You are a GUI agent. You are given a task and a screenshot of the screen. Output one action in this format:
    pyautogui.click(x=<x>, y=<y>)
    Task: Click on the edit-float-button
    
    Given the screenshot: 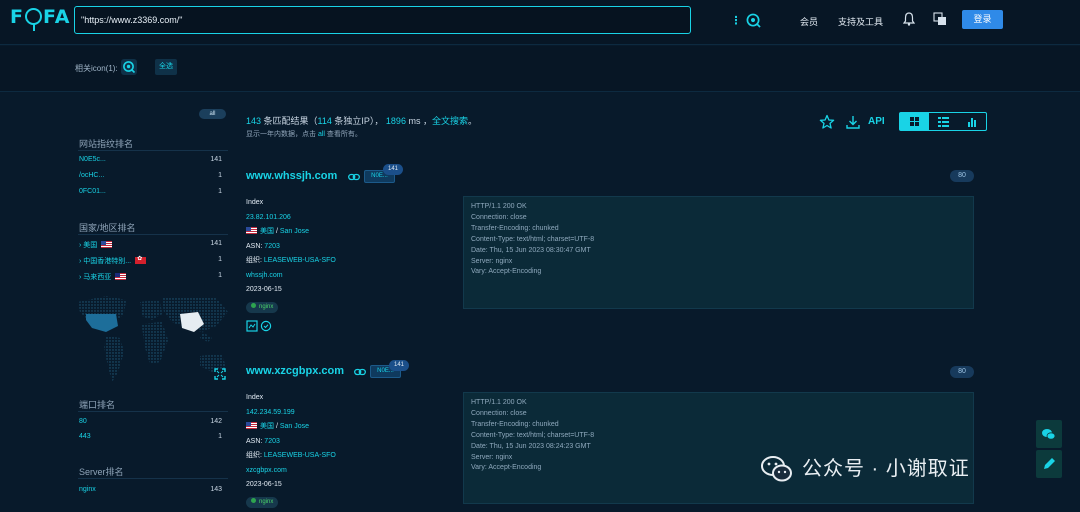 What is the action you would take?
    pyautogui.click(x=1049, y=464)
    